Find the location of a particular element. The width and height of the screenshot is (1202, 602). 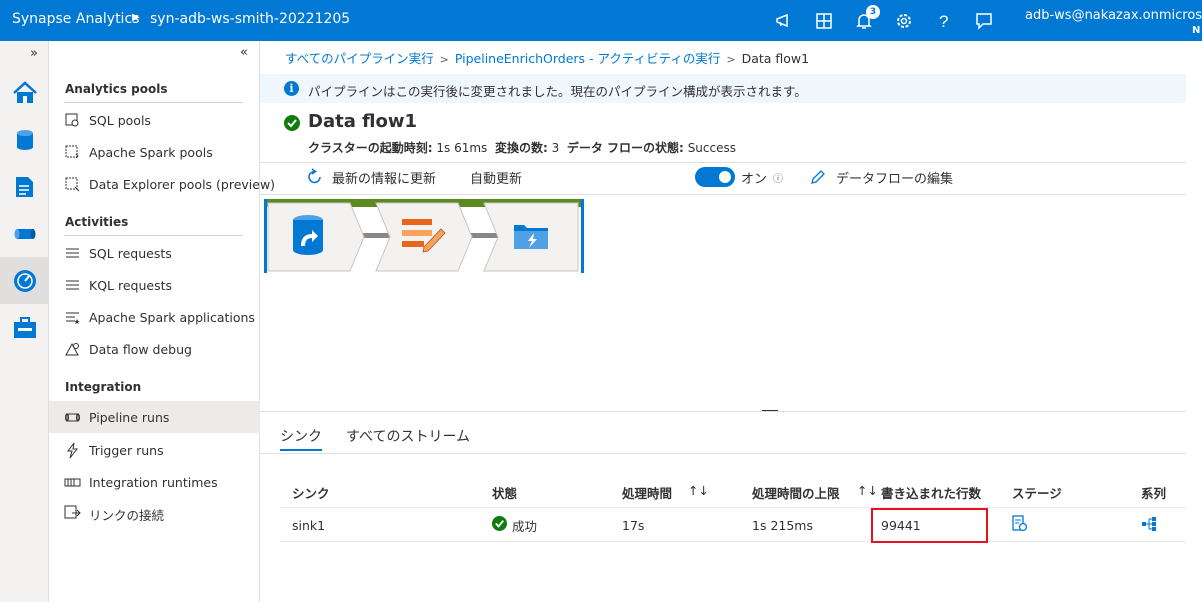

menu-item-sql-requests: SQL requests is located at coordinates (154, 253).